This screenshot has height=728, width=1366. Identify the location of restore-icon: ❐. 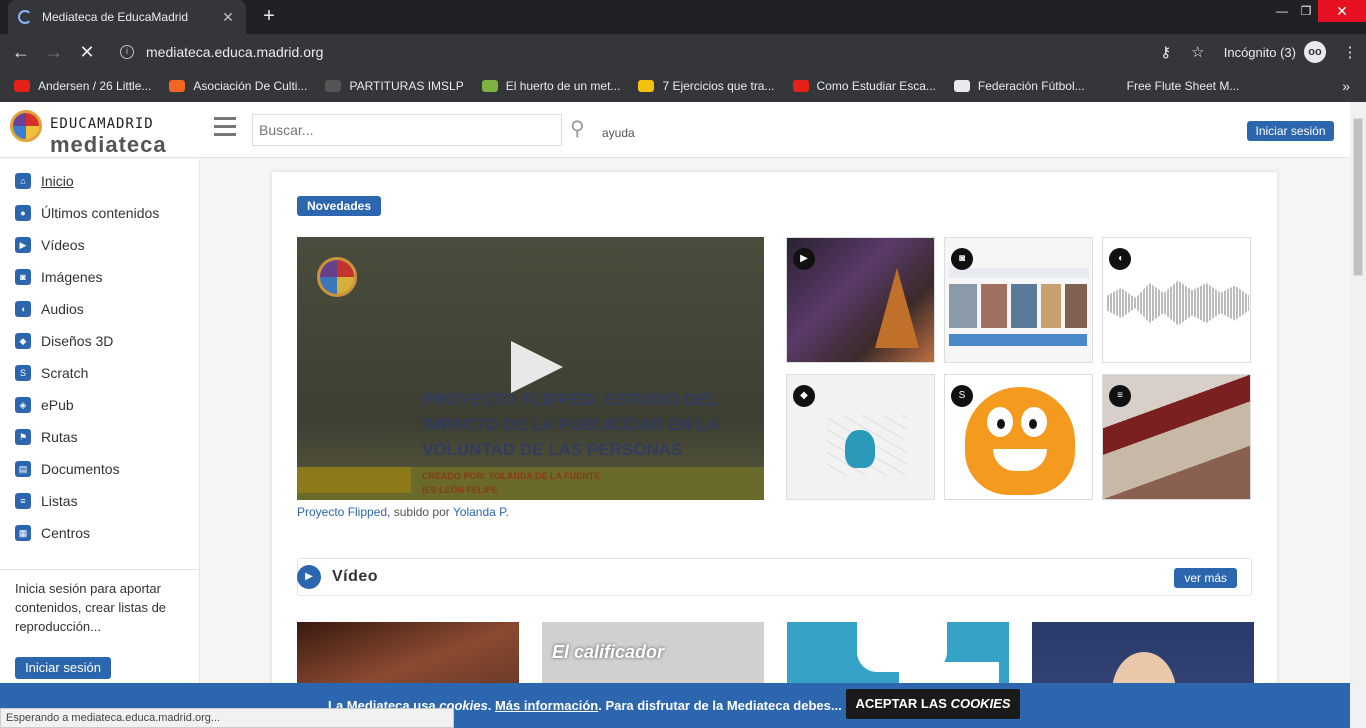
(1306, 11).